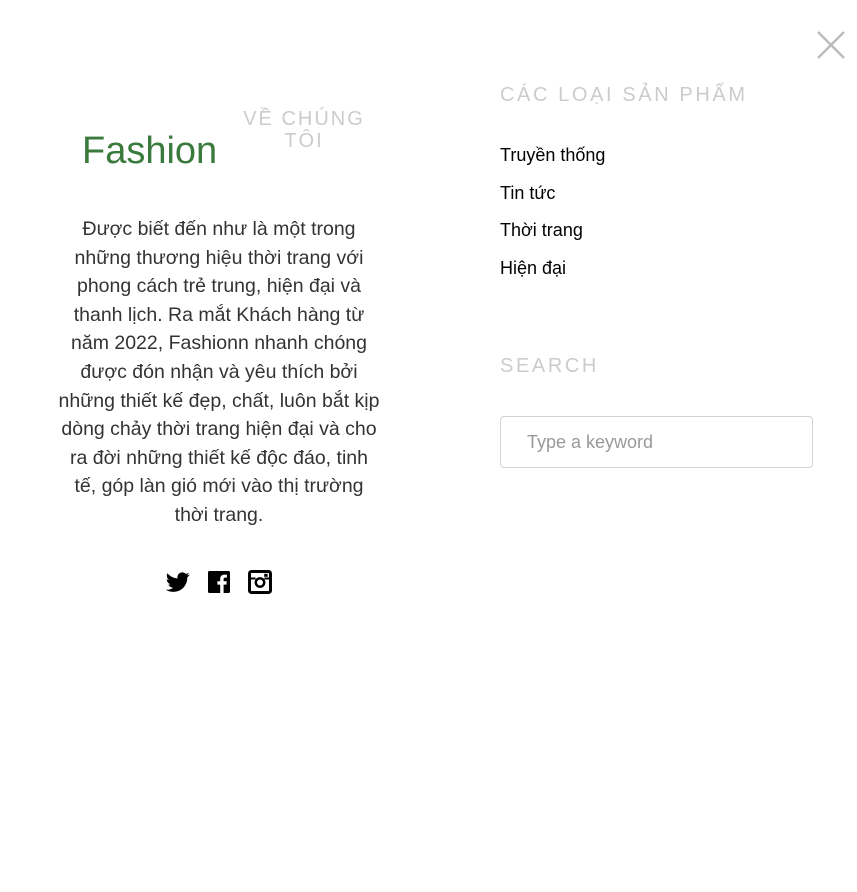 The width and height of the screenshot is (857, 892). What do you see at coordinates (552, 193) in the screenshot?
I see `category-link-tin-tuc: Tin tức` at bounding box center [552, 193].